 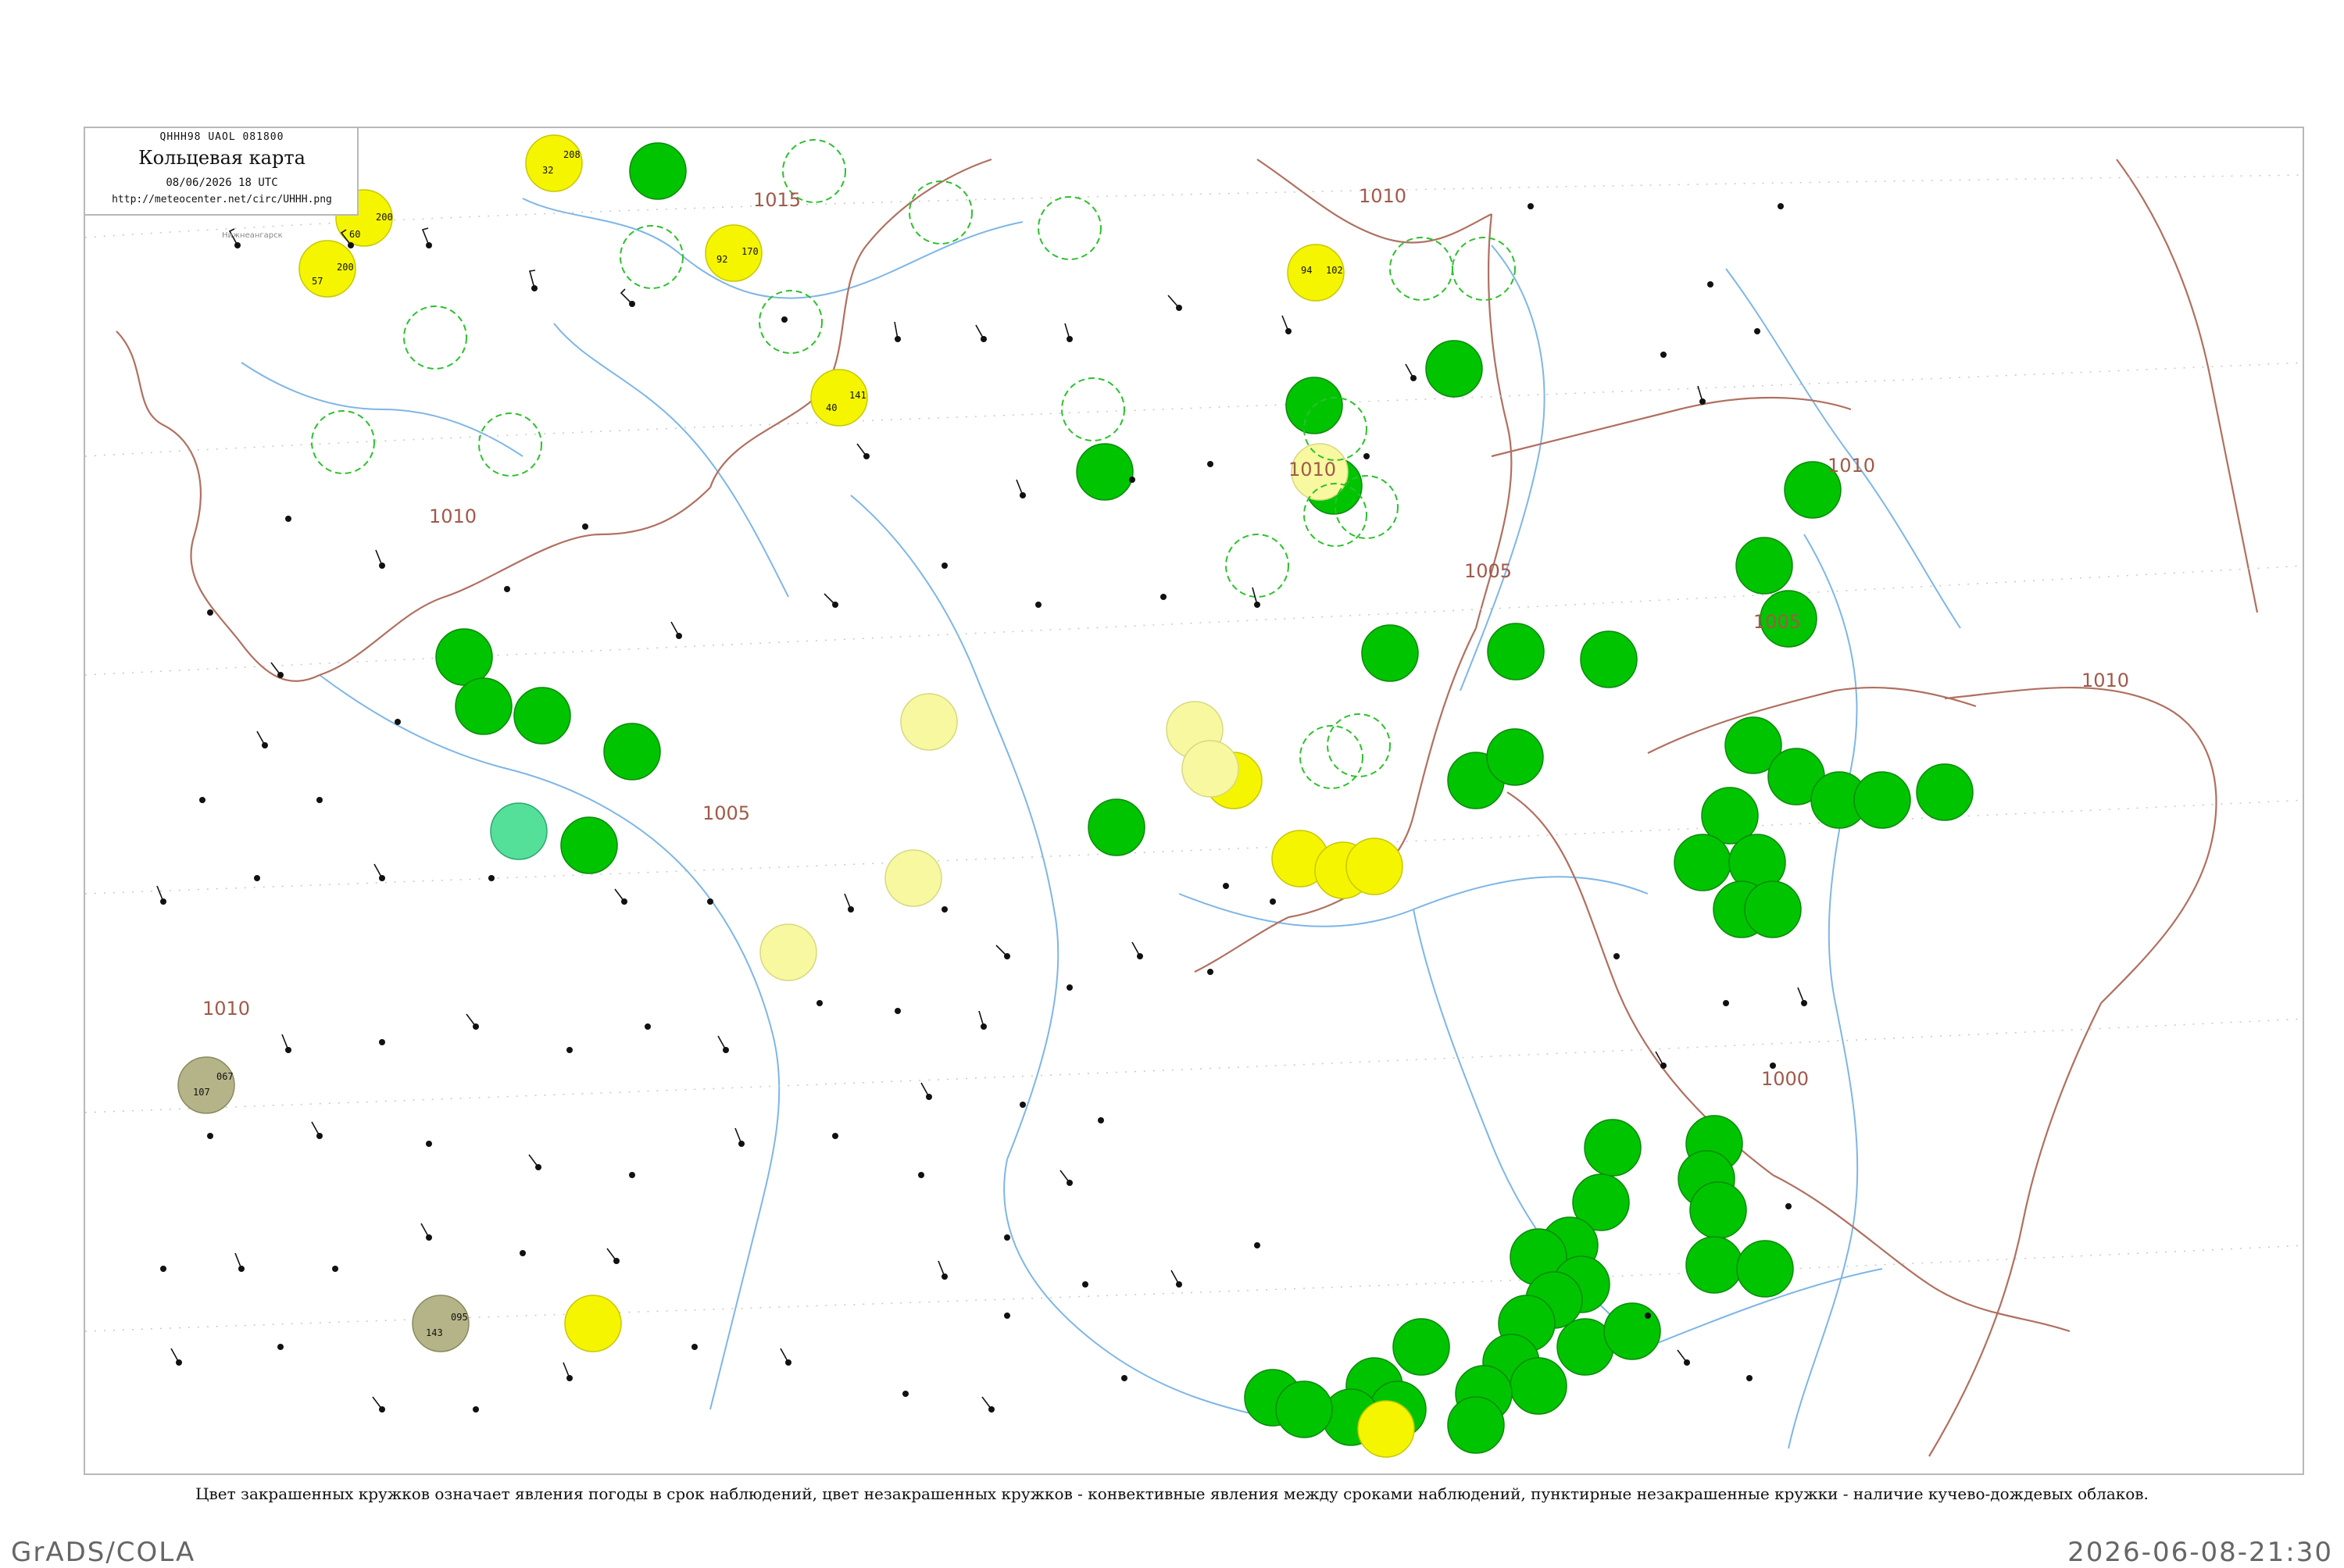 What do you see at coordinates (831, 407) in the screenshot?
I see `station-cloud: 40` at bounding box center [831, 407].